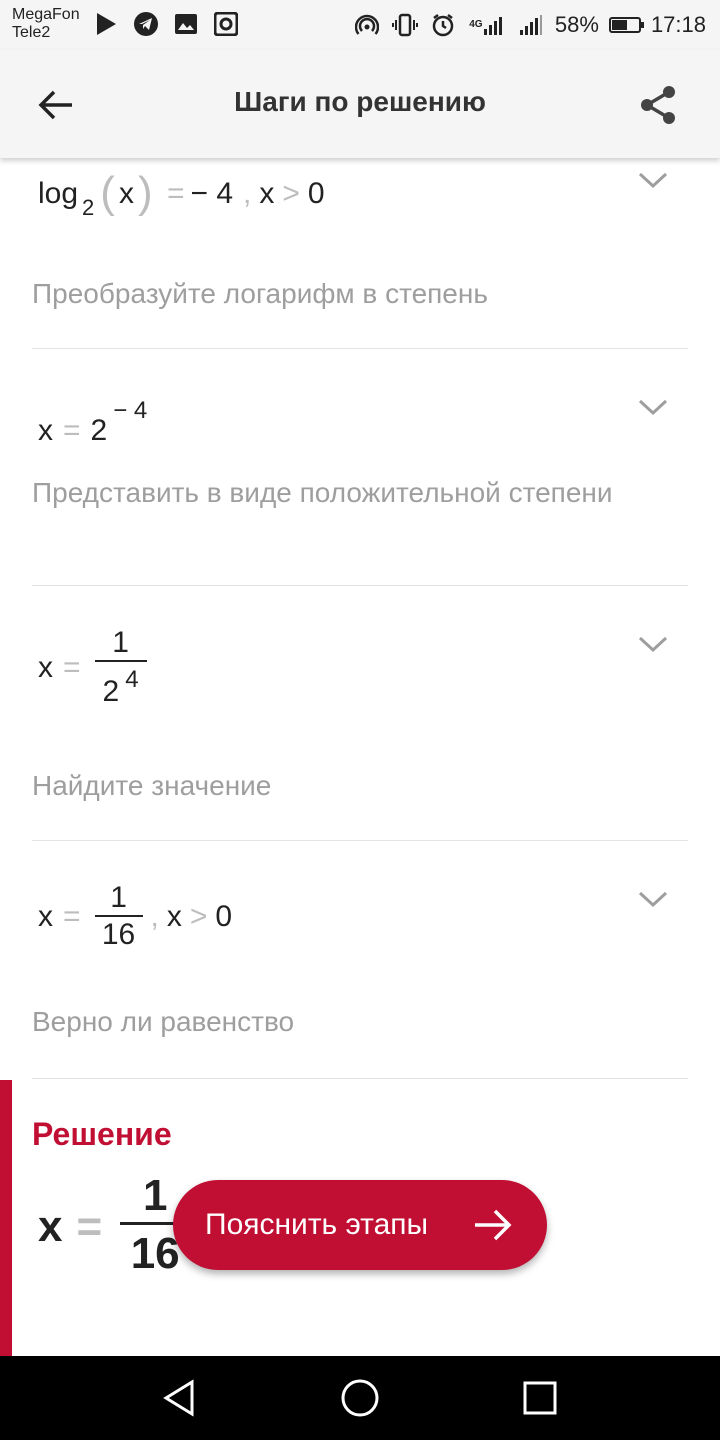  What do you see at coordinates (619, 25) in the screenshot?
I see `battery-fill` at bounding box center [619, 25].